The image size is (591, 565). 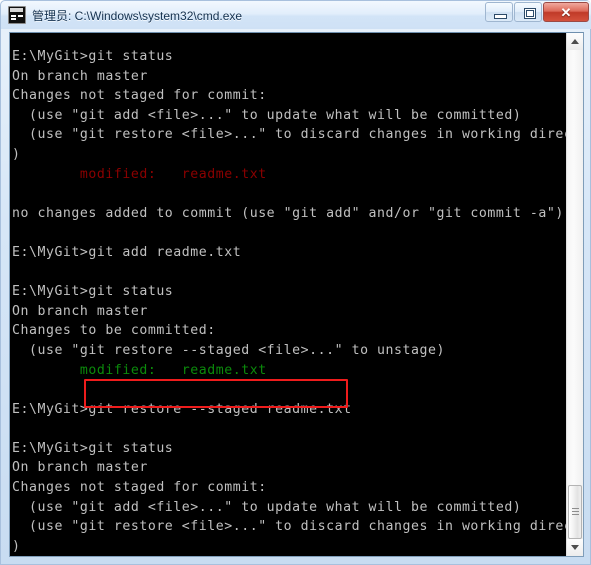 I want to click on terminal-line: Changes to be committed:, so click(x=114, y=331).